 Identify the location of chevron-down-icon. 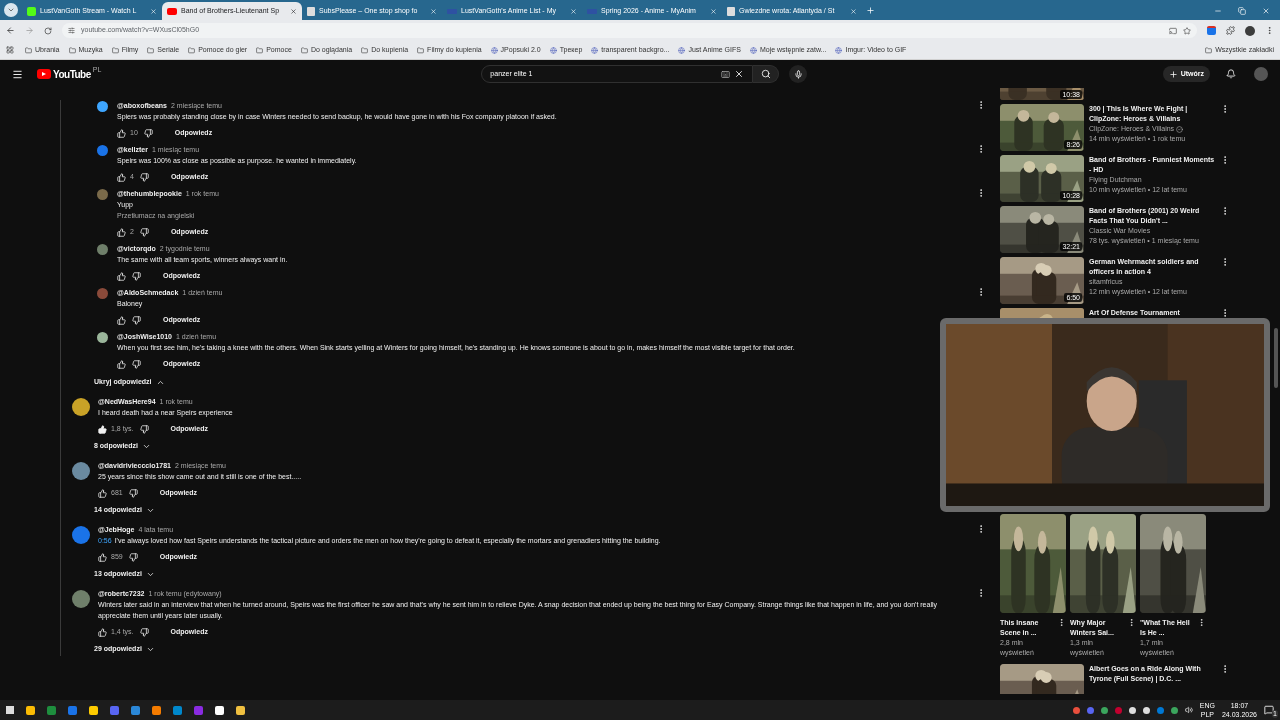
(11, 10).